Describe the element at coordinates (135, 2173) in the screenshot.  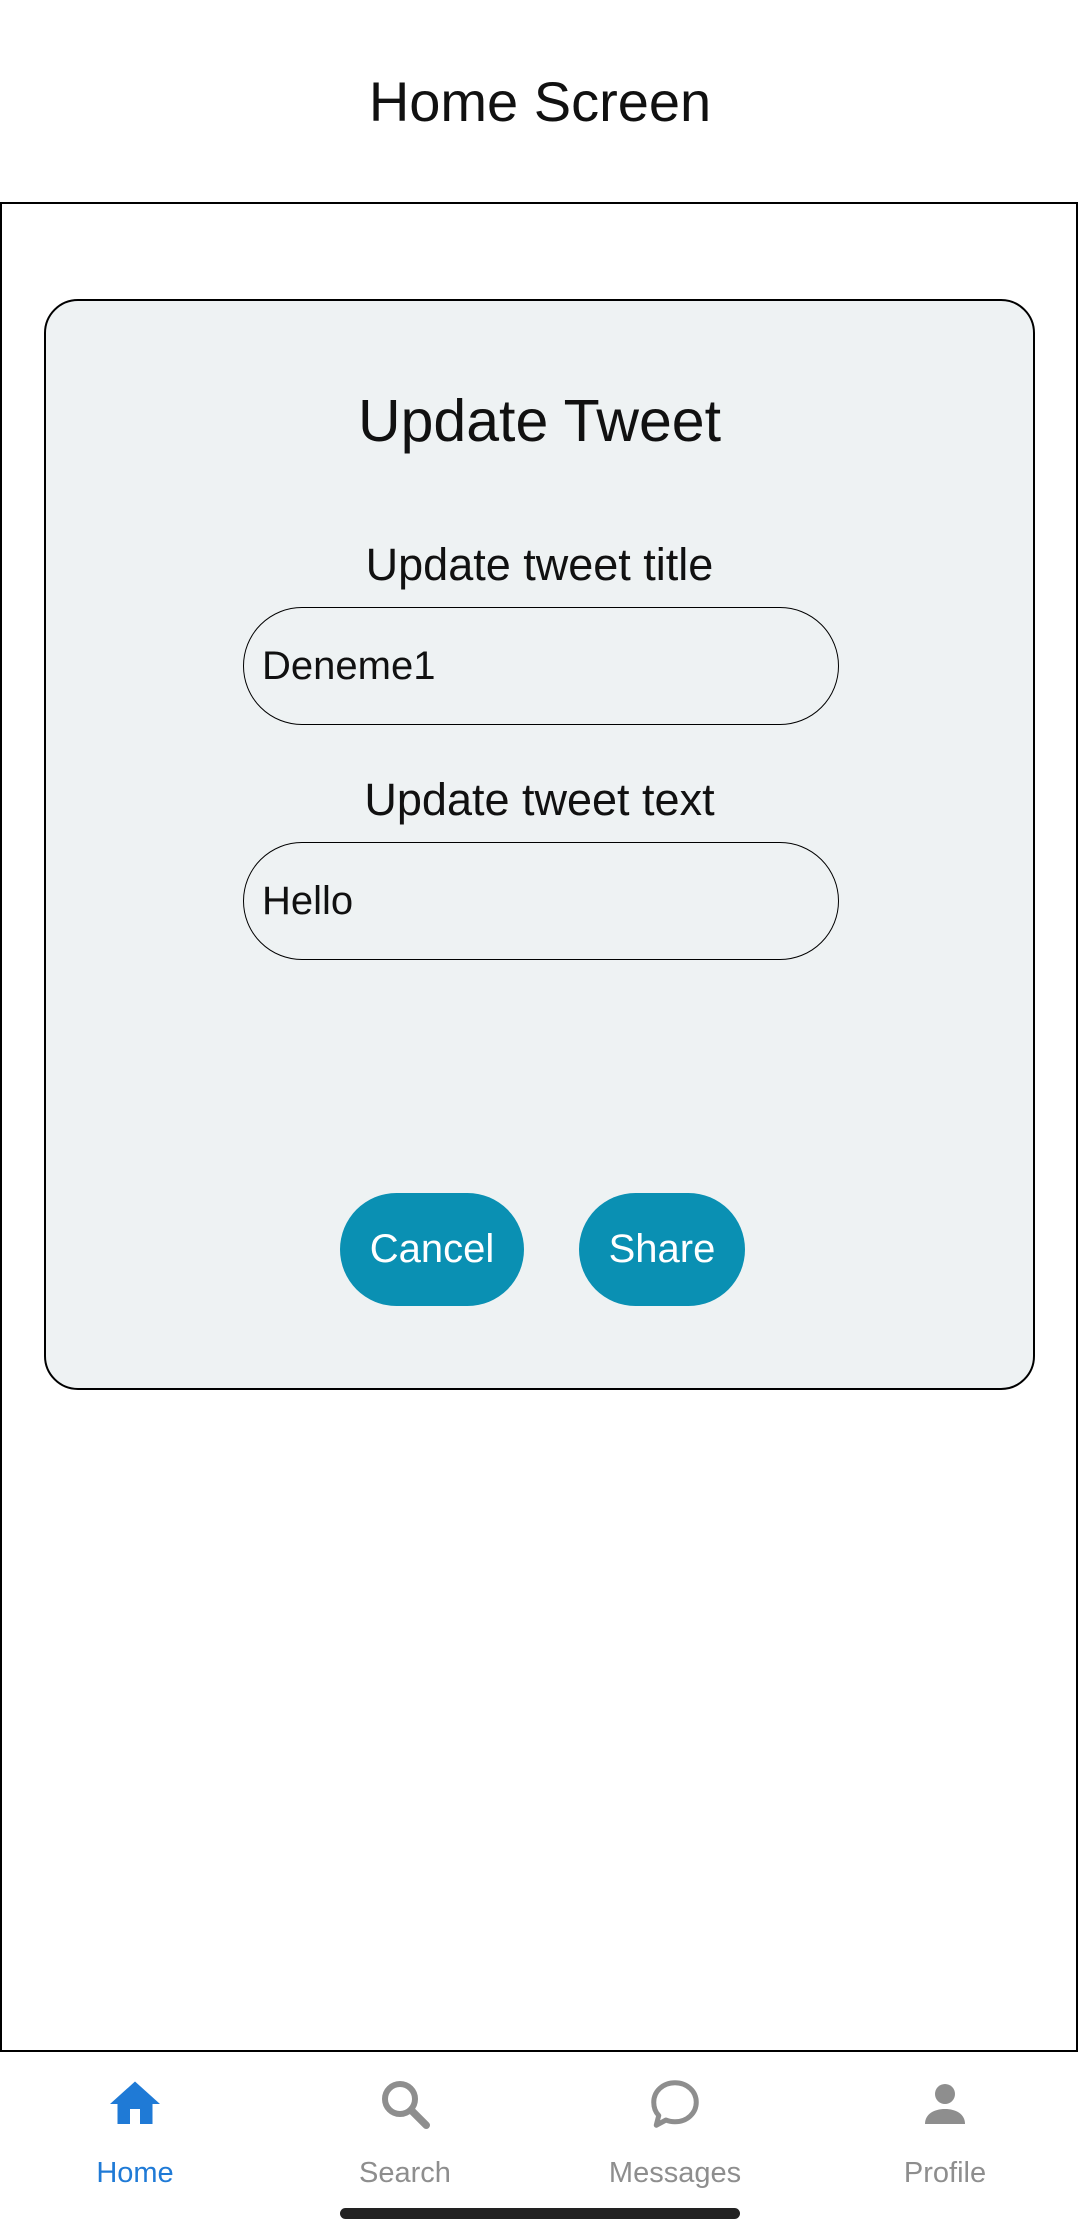
I see `tab-home-label: Home` at that location.